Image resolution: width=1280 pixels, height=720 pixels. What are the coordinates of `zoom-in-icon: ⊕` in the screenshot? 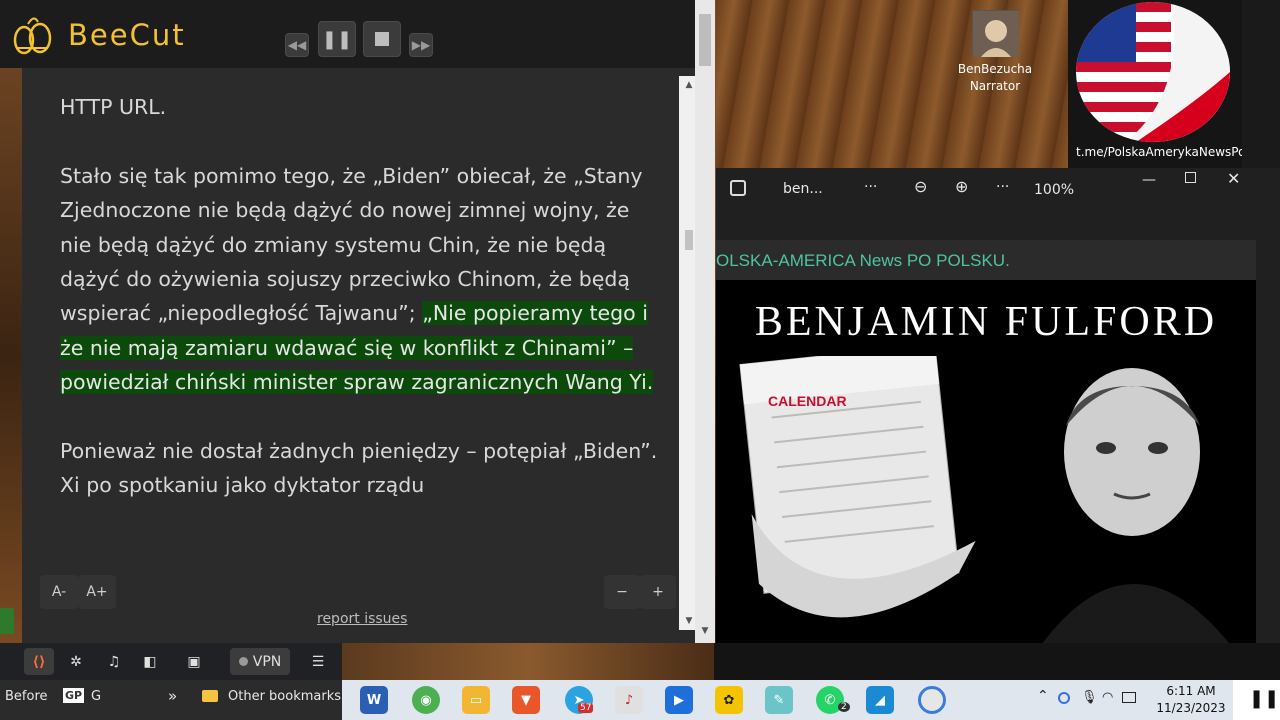 It's located at (961, 186).